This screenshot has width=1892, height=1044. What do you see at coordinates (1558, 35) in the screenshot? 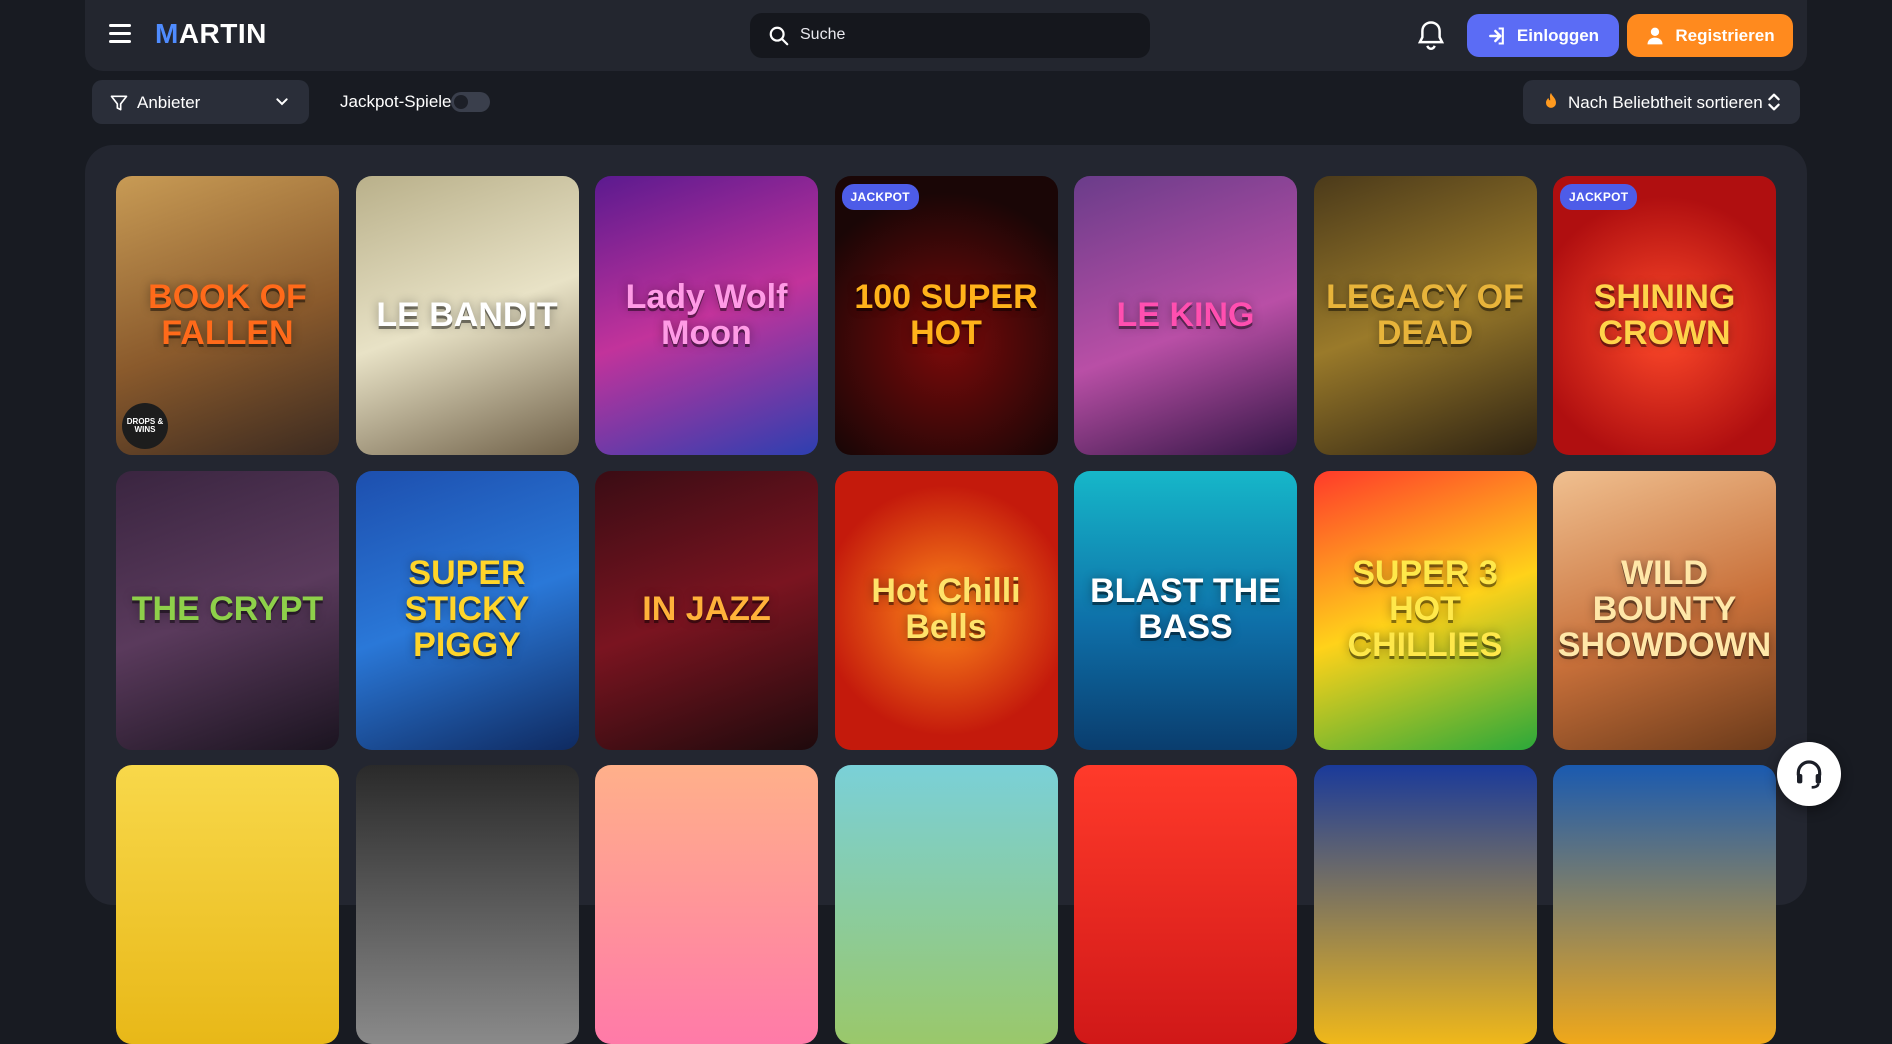
I see `login-label: Einloggen` at bounding box center [1558, 35].